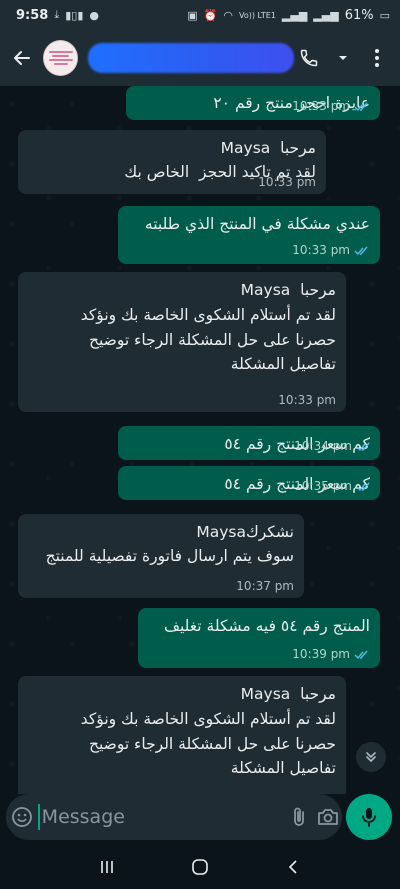  I want to click on back-button, so click(21, 58).